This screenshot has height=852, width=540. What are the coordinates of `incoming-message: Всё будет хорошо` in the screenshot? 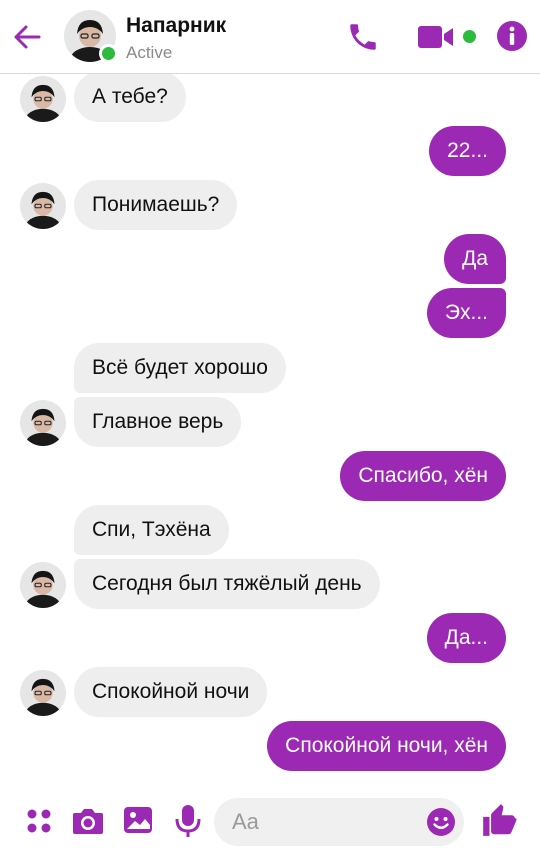 It's located at (180, 368).